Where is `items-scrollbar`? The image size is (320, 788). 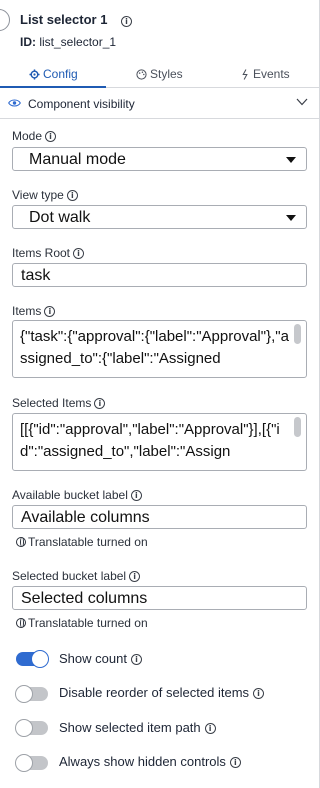
items-scrollbar is located at coordinates (297, 334).